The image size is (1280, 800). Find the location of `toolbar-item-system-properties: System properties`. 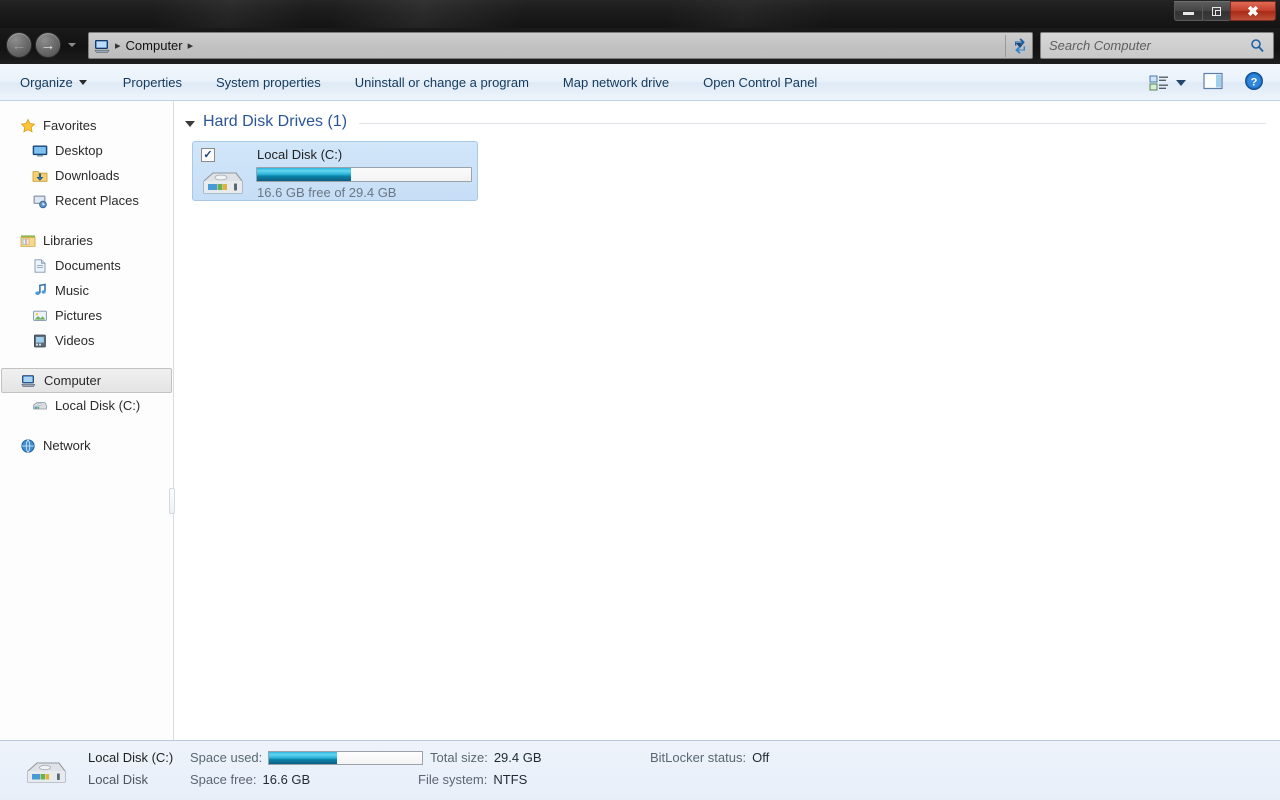

toolbar-item-system-properties: System properties is located at coordinates (268, 82).